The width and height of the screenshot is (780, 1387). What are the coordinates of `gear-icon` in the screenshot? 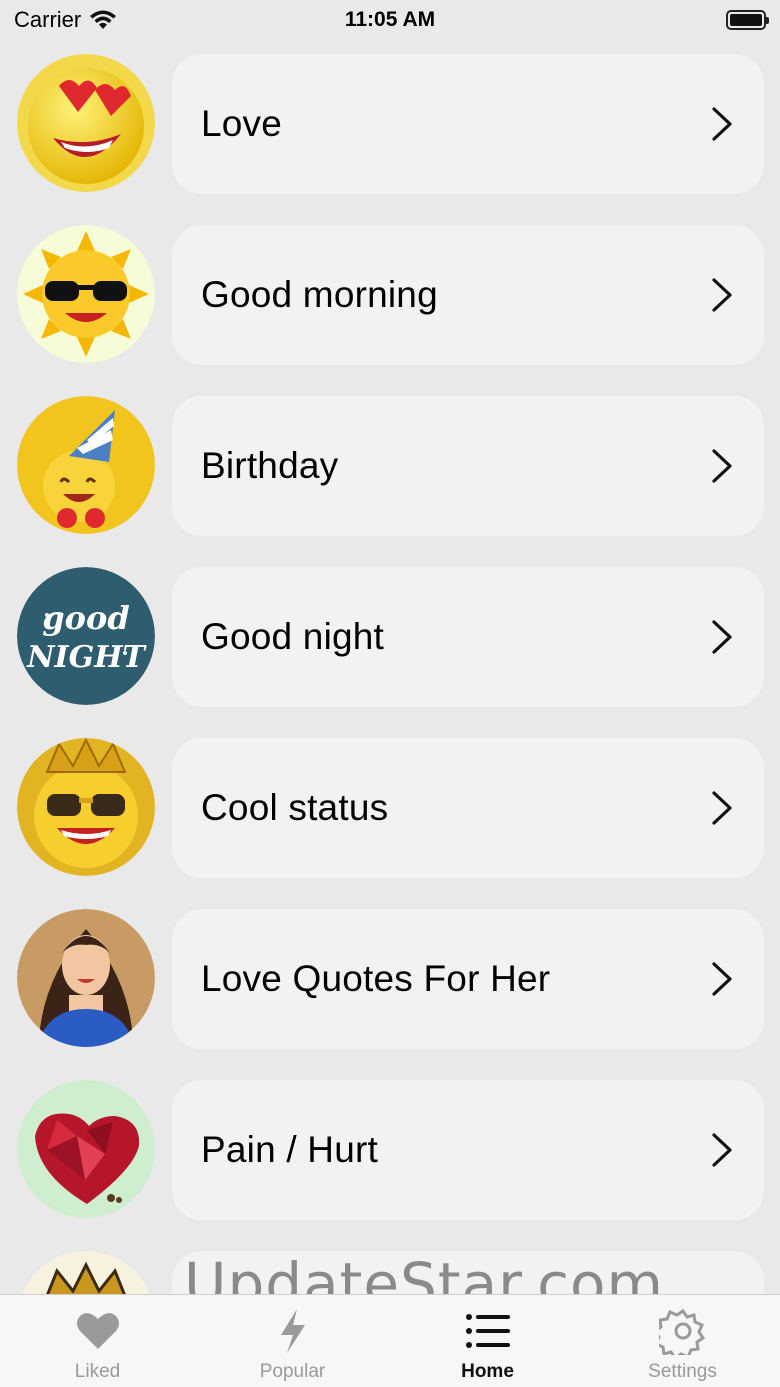 It's located at (681, 1331).